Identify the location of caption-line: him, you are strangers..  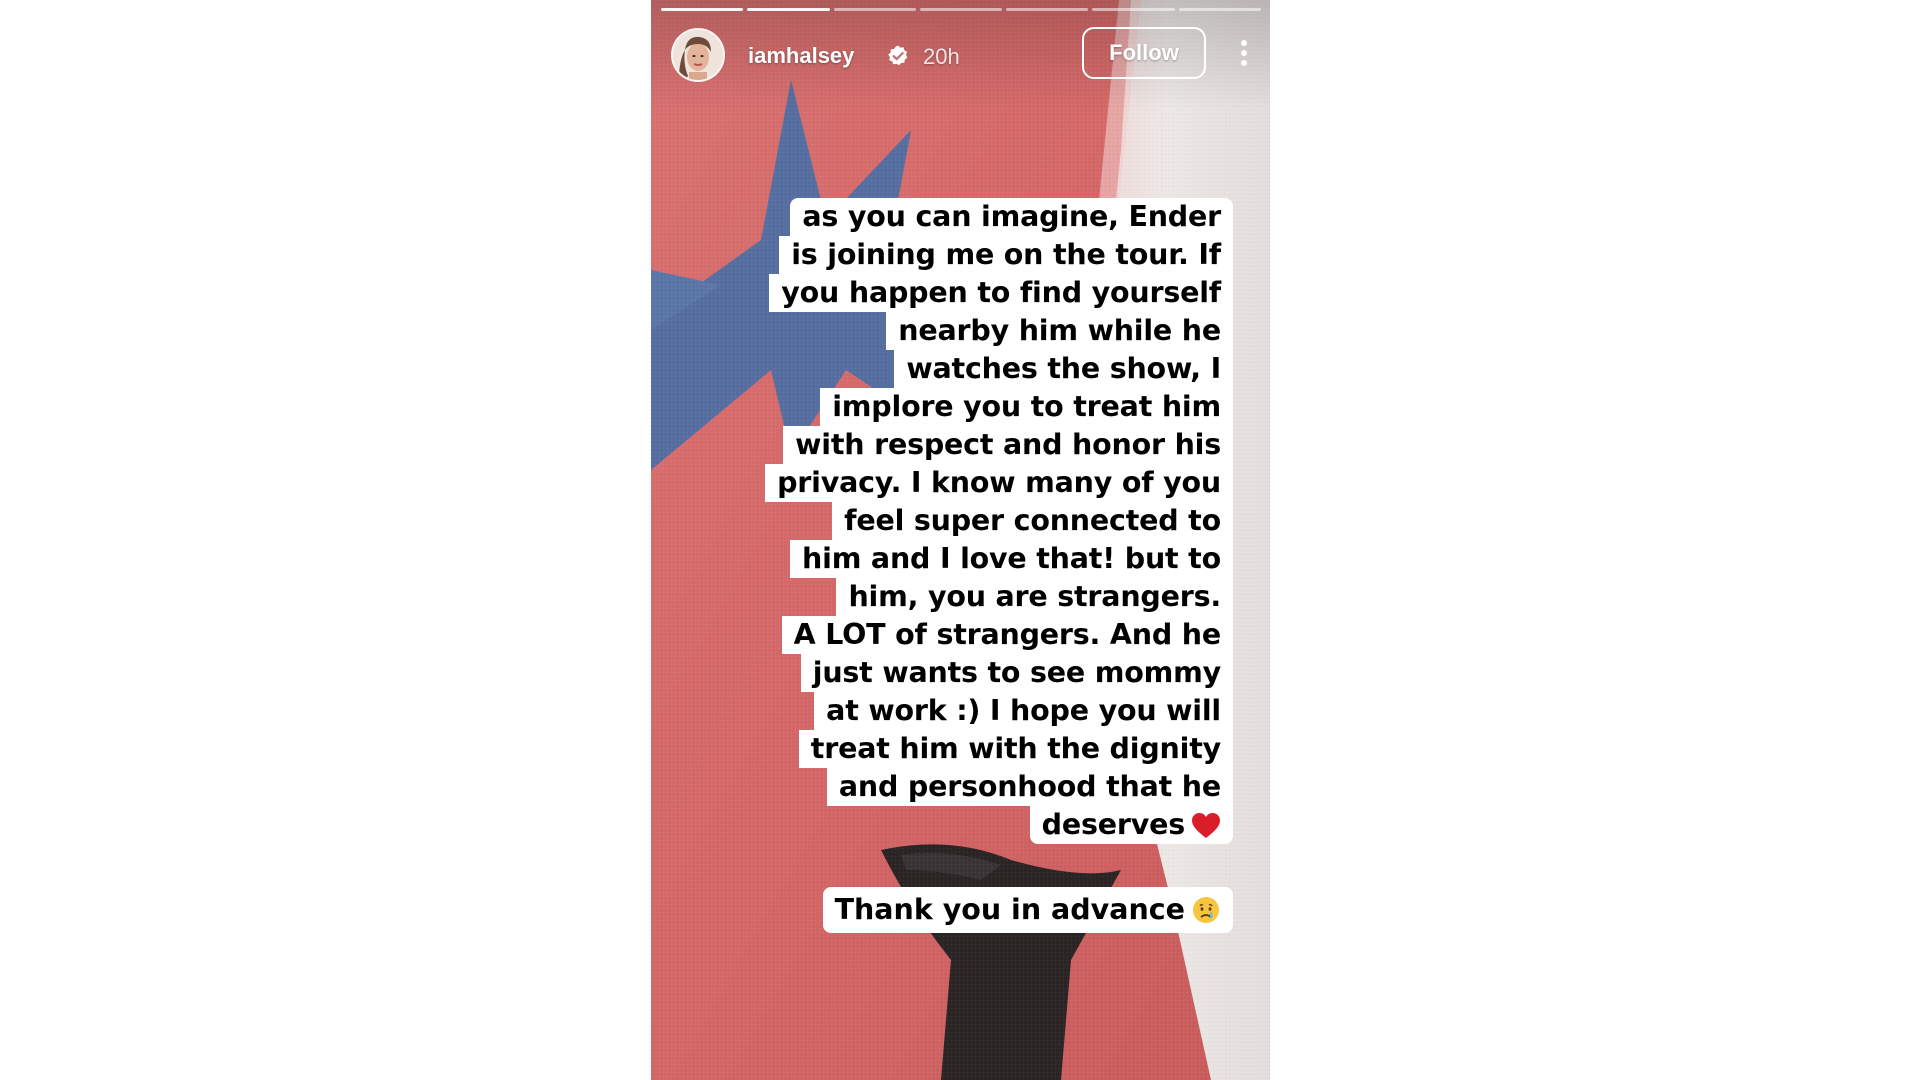
(1034, 597).